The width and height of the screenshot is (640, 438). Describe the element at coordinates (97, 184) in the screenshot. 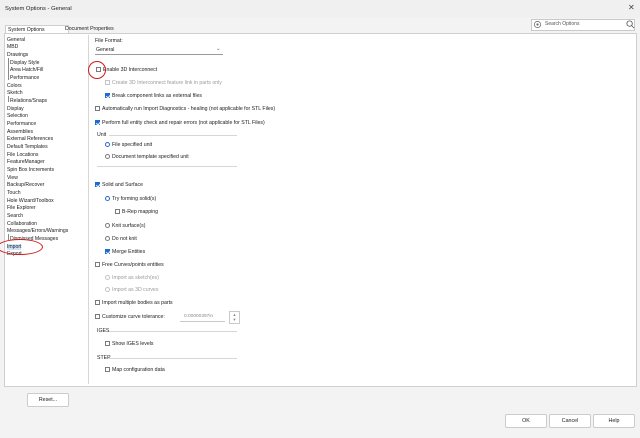

I see `solid-surface-checkbox` at that location.